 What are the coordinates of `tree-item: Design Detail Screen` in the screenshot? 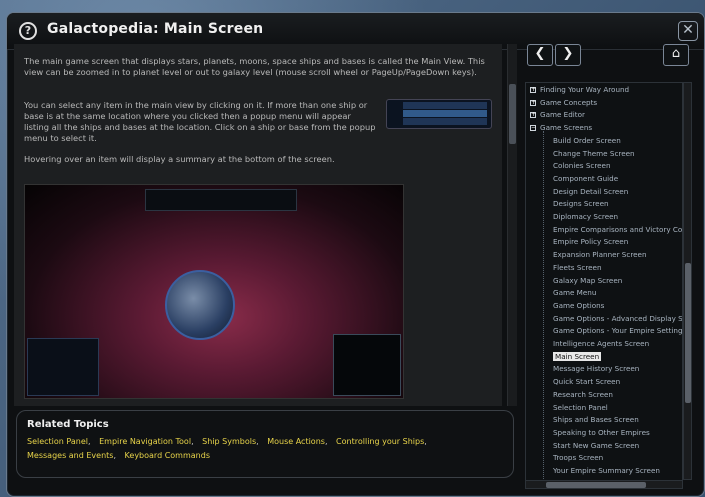 It's located at (590, 191).